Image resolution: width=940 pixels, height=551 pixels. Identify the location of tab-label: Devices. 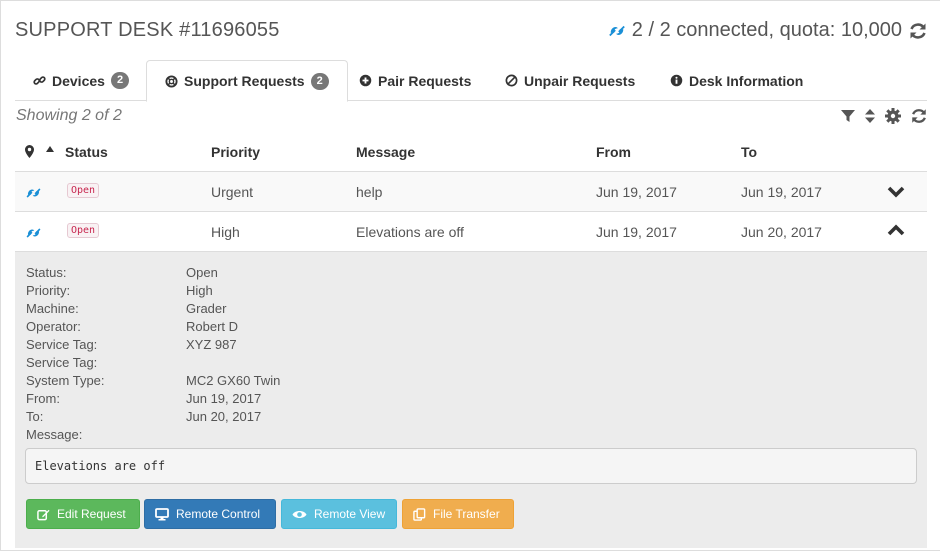
(78, 80).